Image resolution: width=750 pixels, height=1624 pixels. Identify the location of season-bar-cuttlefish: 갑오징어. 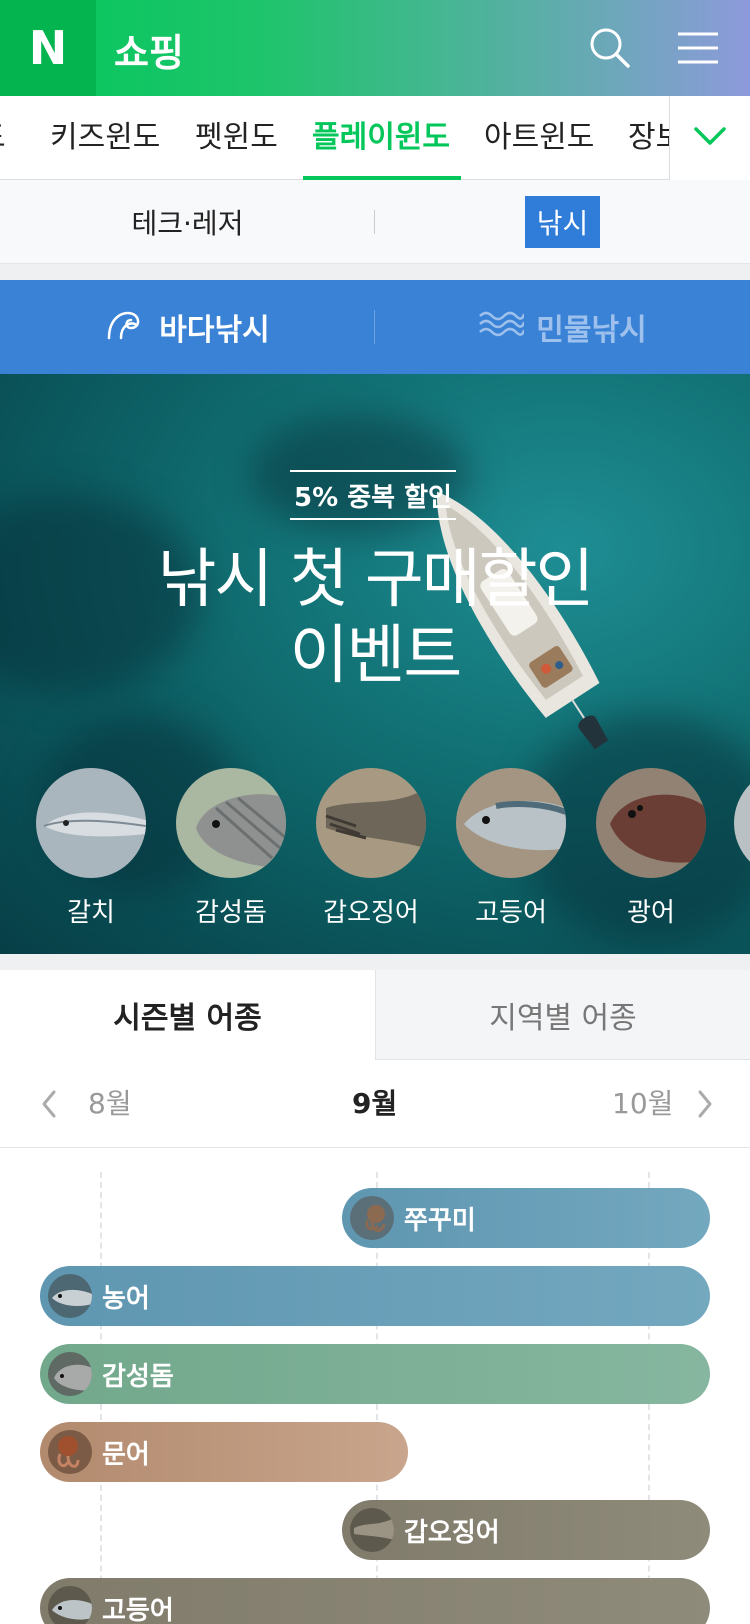
(526, 1530).